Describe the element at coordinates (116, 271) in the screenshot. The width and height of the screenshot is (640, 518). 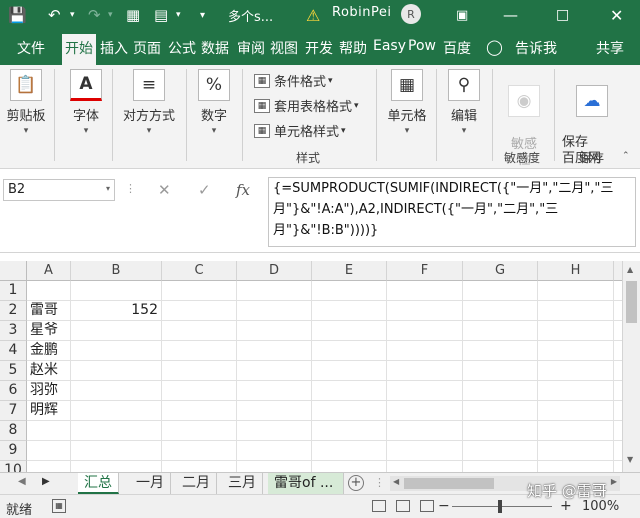
I see `column-header: B` at that location.